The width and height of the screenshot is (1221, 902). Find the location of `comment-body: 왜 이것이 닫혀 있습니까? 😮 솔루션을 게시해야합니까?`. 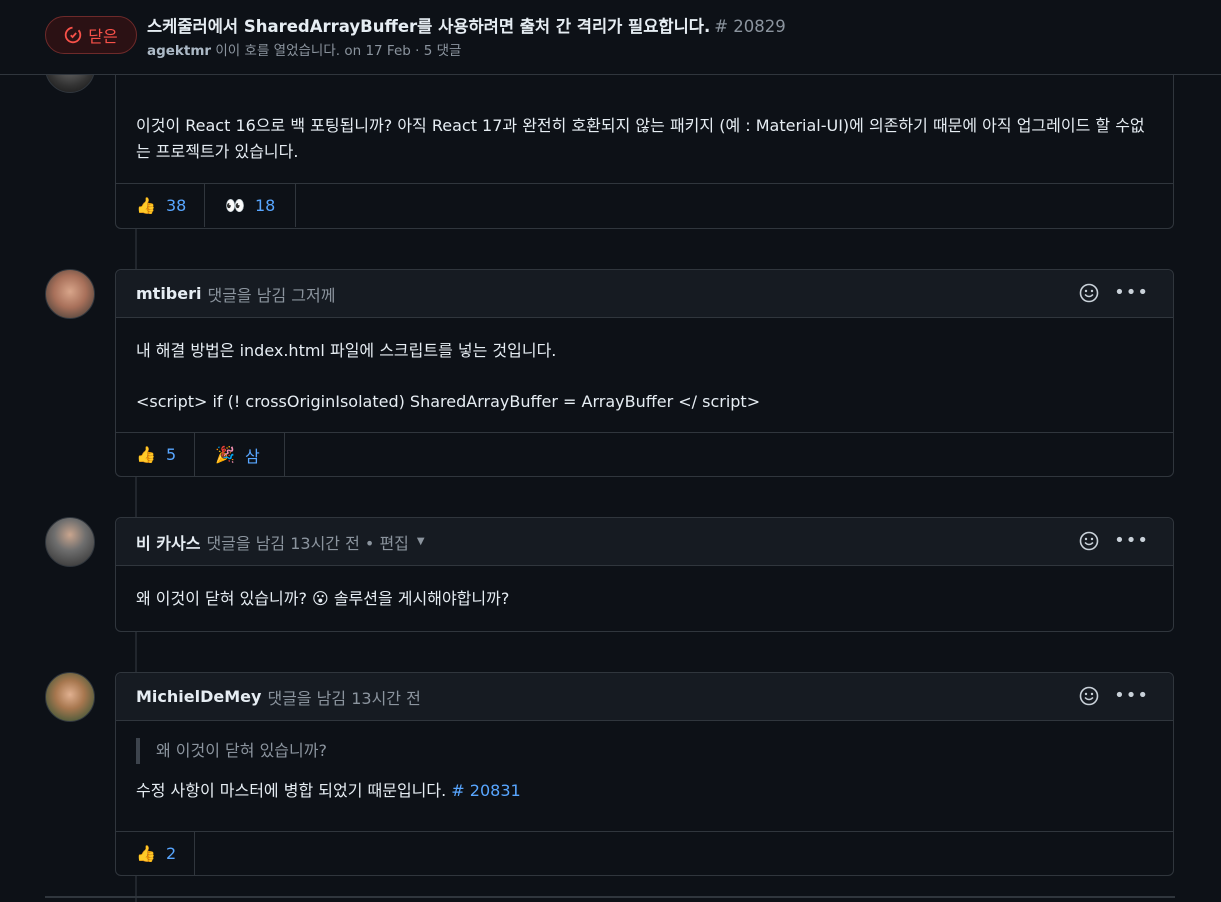

comment-body: 왜 이것이 닫혀 있습니까? 😮 솔루션을 게시해야합니까? is located at coordinates (644, 589).